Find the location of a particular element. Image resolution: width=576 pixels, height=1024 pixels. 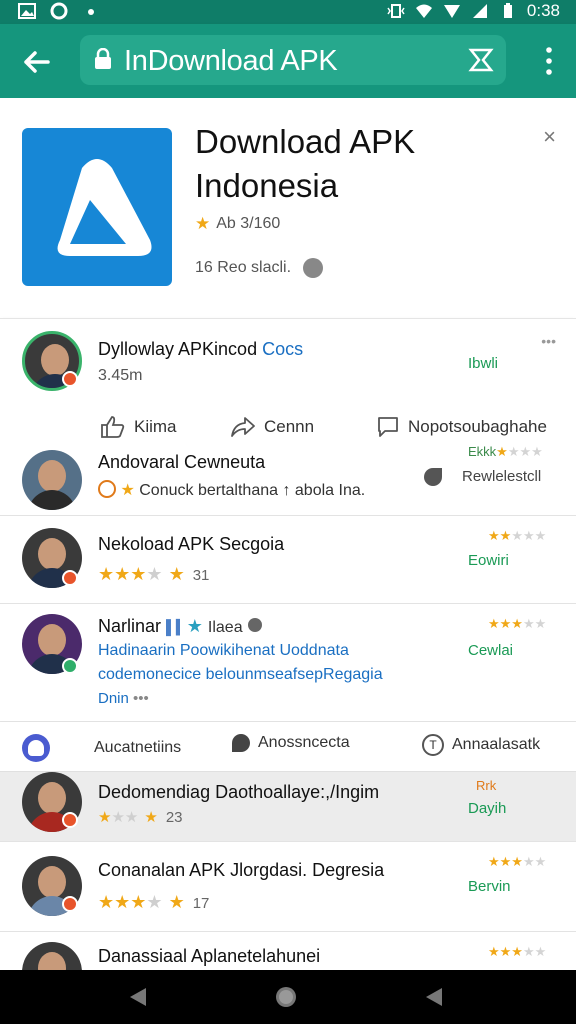

filter-bar: Aucatnetiins Anossncecta T Annaalasatk is located at coordinates (288, 747).